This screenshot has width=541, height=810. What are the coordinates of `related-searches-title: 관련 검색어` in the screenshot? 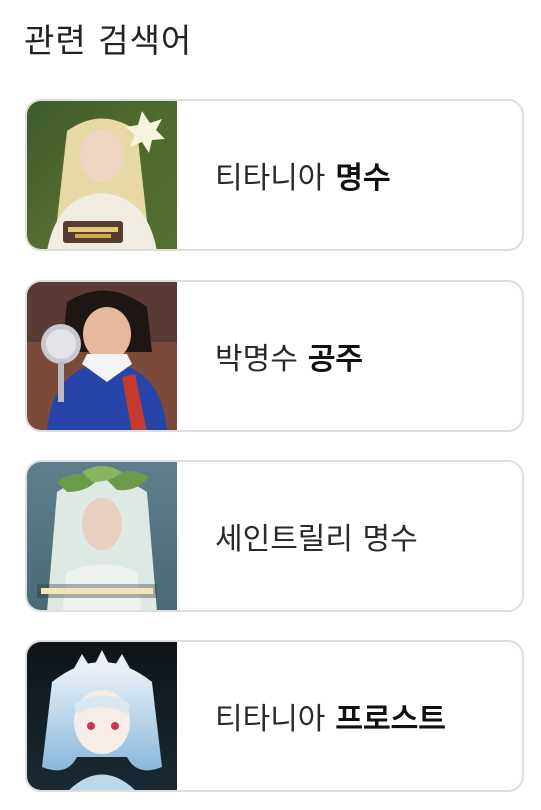 It's located at (108, 40).